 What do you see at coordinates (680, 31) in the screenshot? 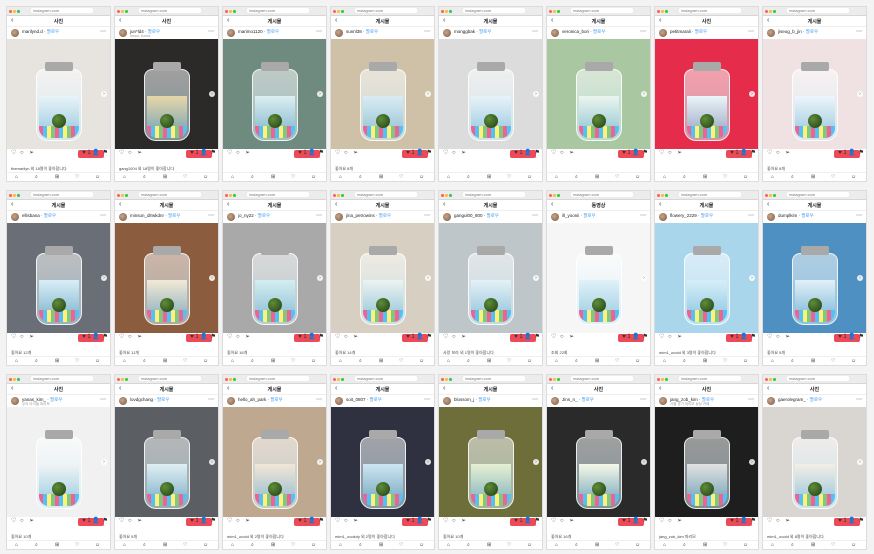
I see `username: petitmarali` at bounding box center [680, 31].